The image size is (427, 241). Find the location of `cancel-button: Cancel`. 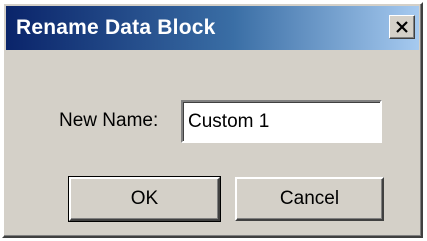

cancel-button: Cancel is located at coordinates (309, 199).